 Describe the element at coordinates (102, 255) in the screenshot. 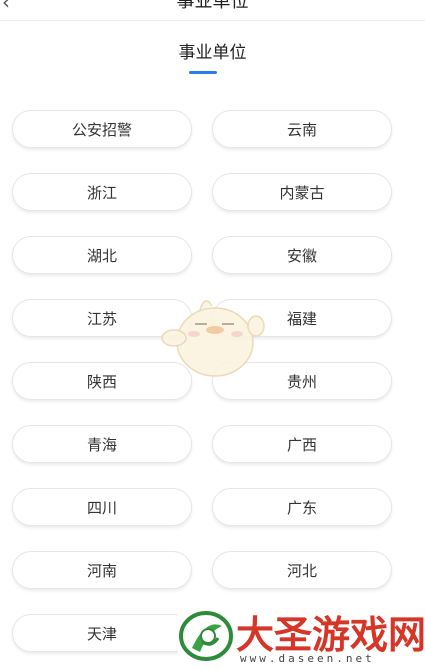

I see `region-button-hubei: 湖北` at that location.